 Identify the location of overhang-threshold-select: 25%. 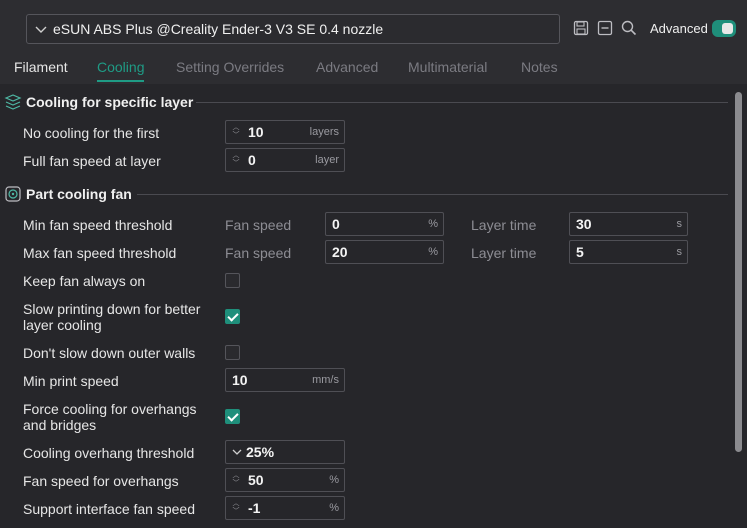
(285, 452).